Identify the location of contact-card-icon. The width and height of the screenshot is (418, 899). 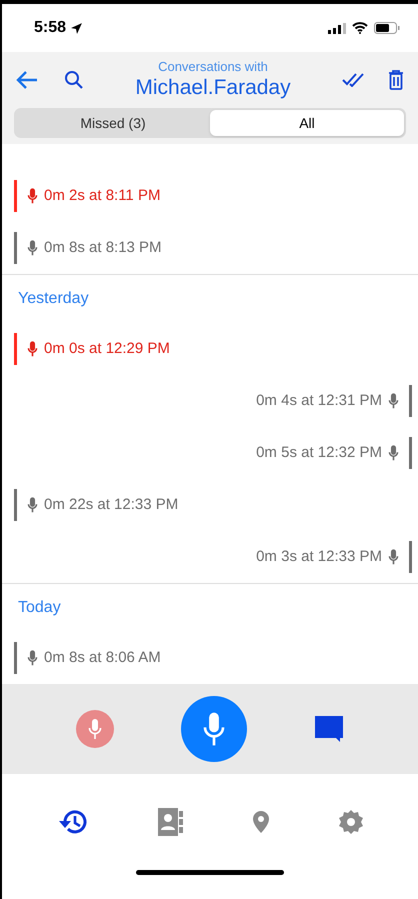
(171, 822).